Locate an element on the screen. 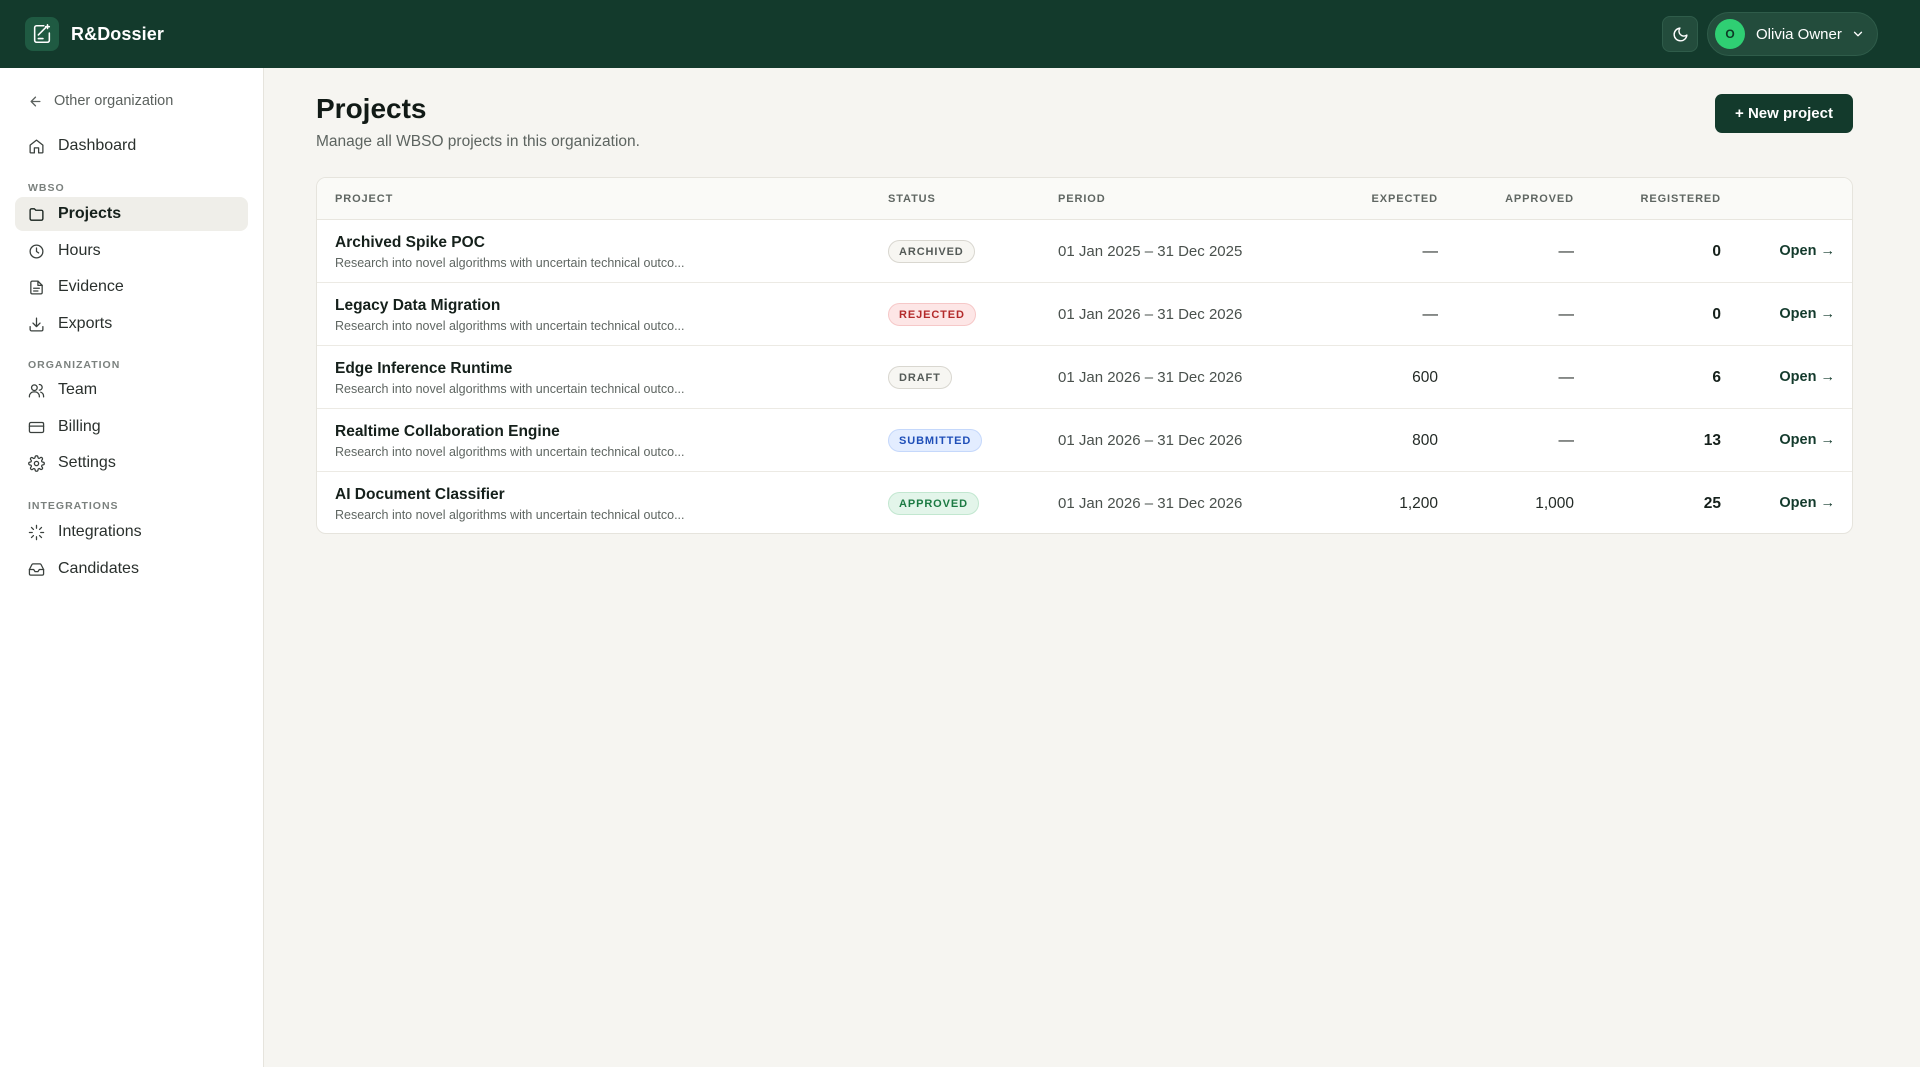 This screenshot has width=1920, height=1067. expected-hours: 800 is located at coordinates (1425, 440).